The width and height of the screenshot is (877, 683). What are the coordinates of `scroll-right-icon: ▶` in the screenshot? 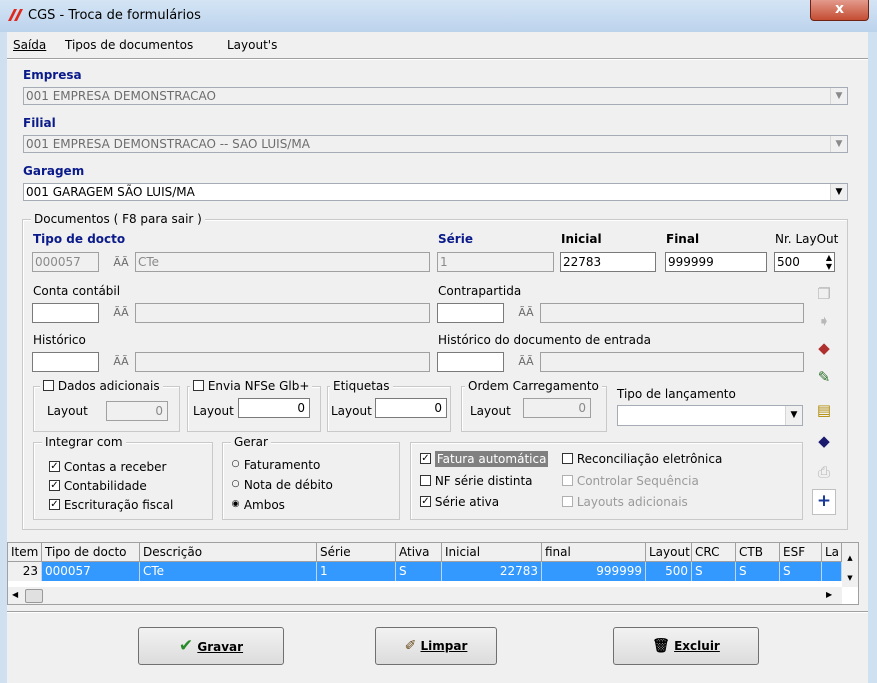 It's located at (829, 594).